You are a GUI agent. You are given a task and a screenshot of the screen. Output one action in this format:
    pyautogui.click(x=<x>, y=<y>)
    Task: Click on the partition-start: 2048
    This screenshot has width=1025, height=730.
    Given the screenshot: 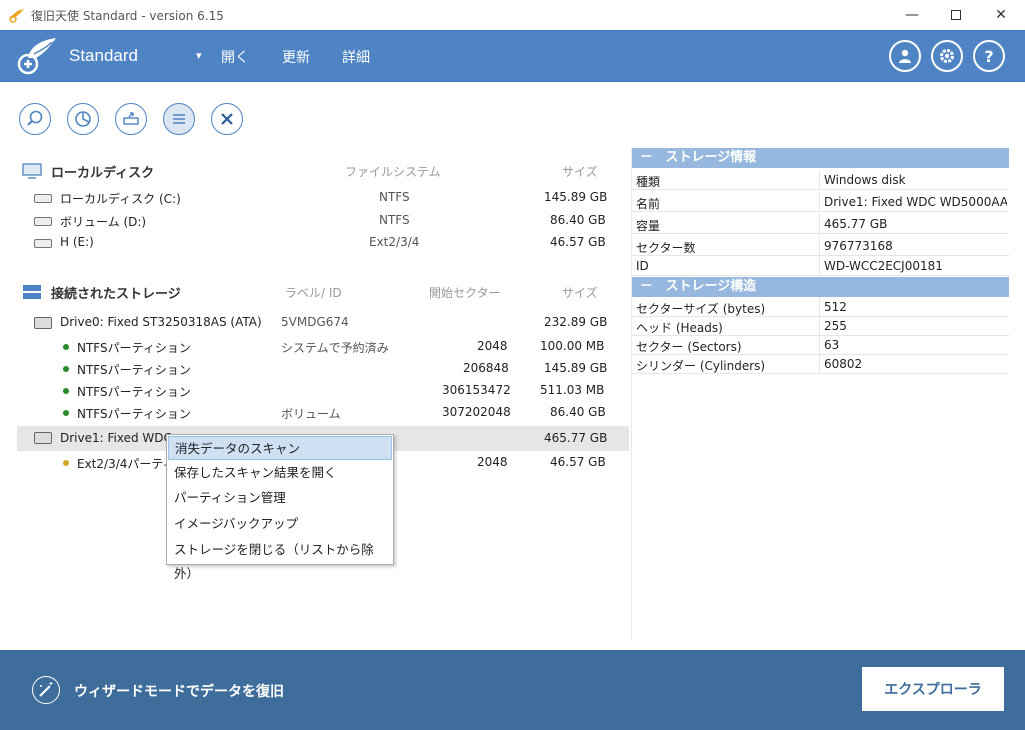 What is the action you would take?
    pyautogui.click(x=492, y=346)
    